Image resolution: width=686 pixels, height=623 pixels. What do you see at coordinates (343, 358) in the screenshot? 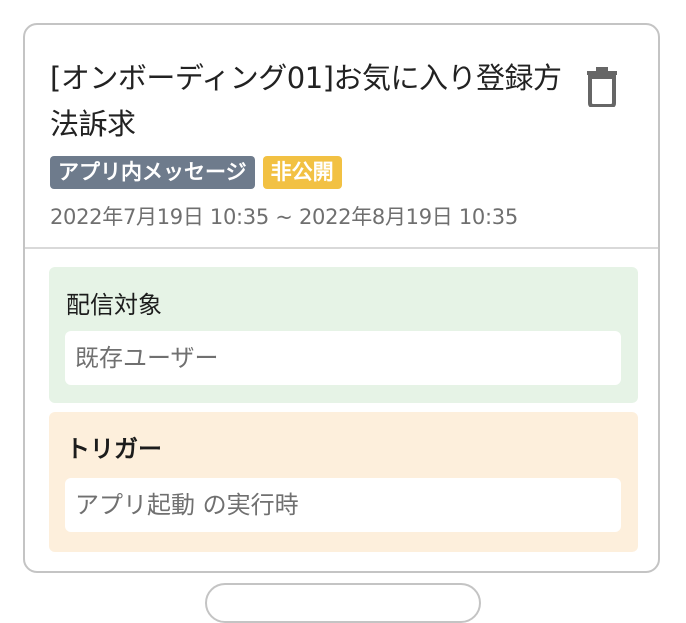
I see `target-value: 既存ユーザー` at bounding box center [343, 358].